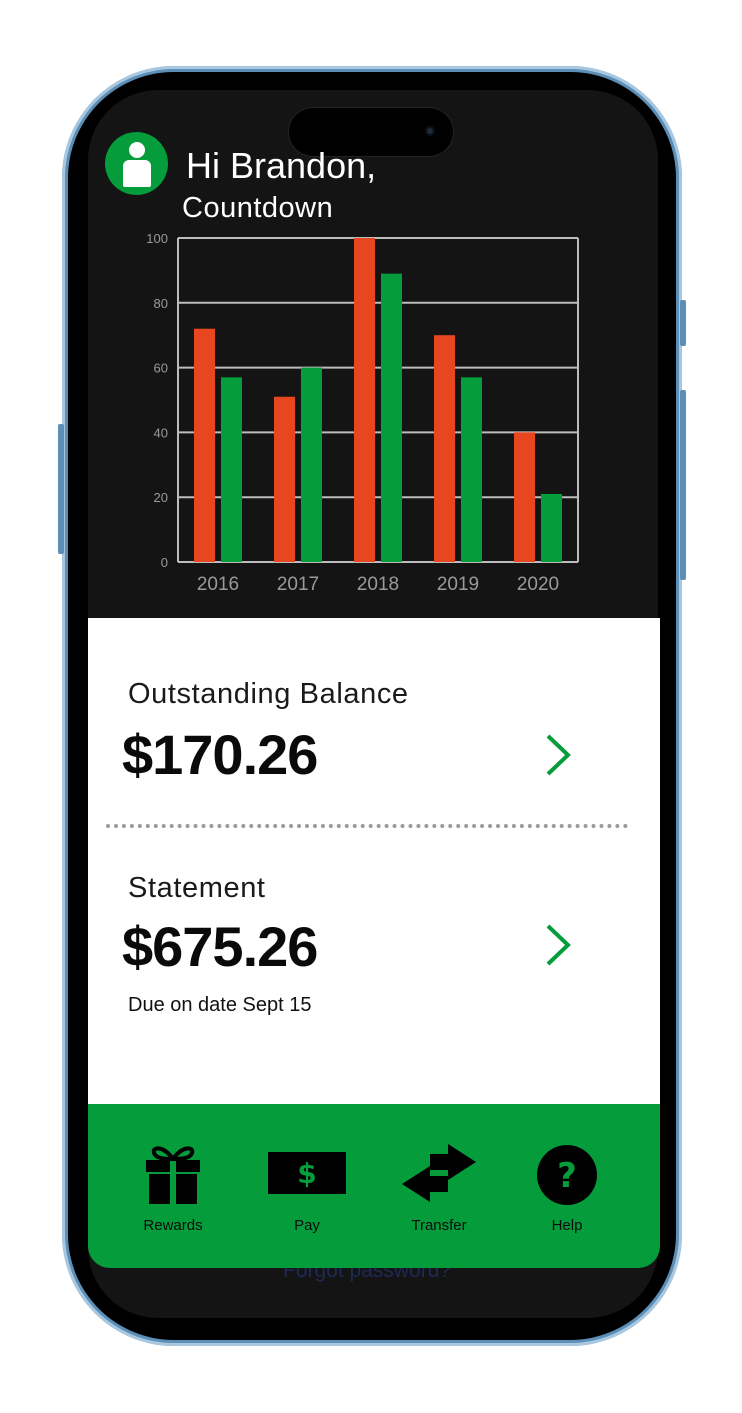 The width and height of the screenshot is (742, 1413). What do you see at coordinates (220, 946) in the screenshot?
I see `statement-amount: $675.26` at bounding box center [220, 946].